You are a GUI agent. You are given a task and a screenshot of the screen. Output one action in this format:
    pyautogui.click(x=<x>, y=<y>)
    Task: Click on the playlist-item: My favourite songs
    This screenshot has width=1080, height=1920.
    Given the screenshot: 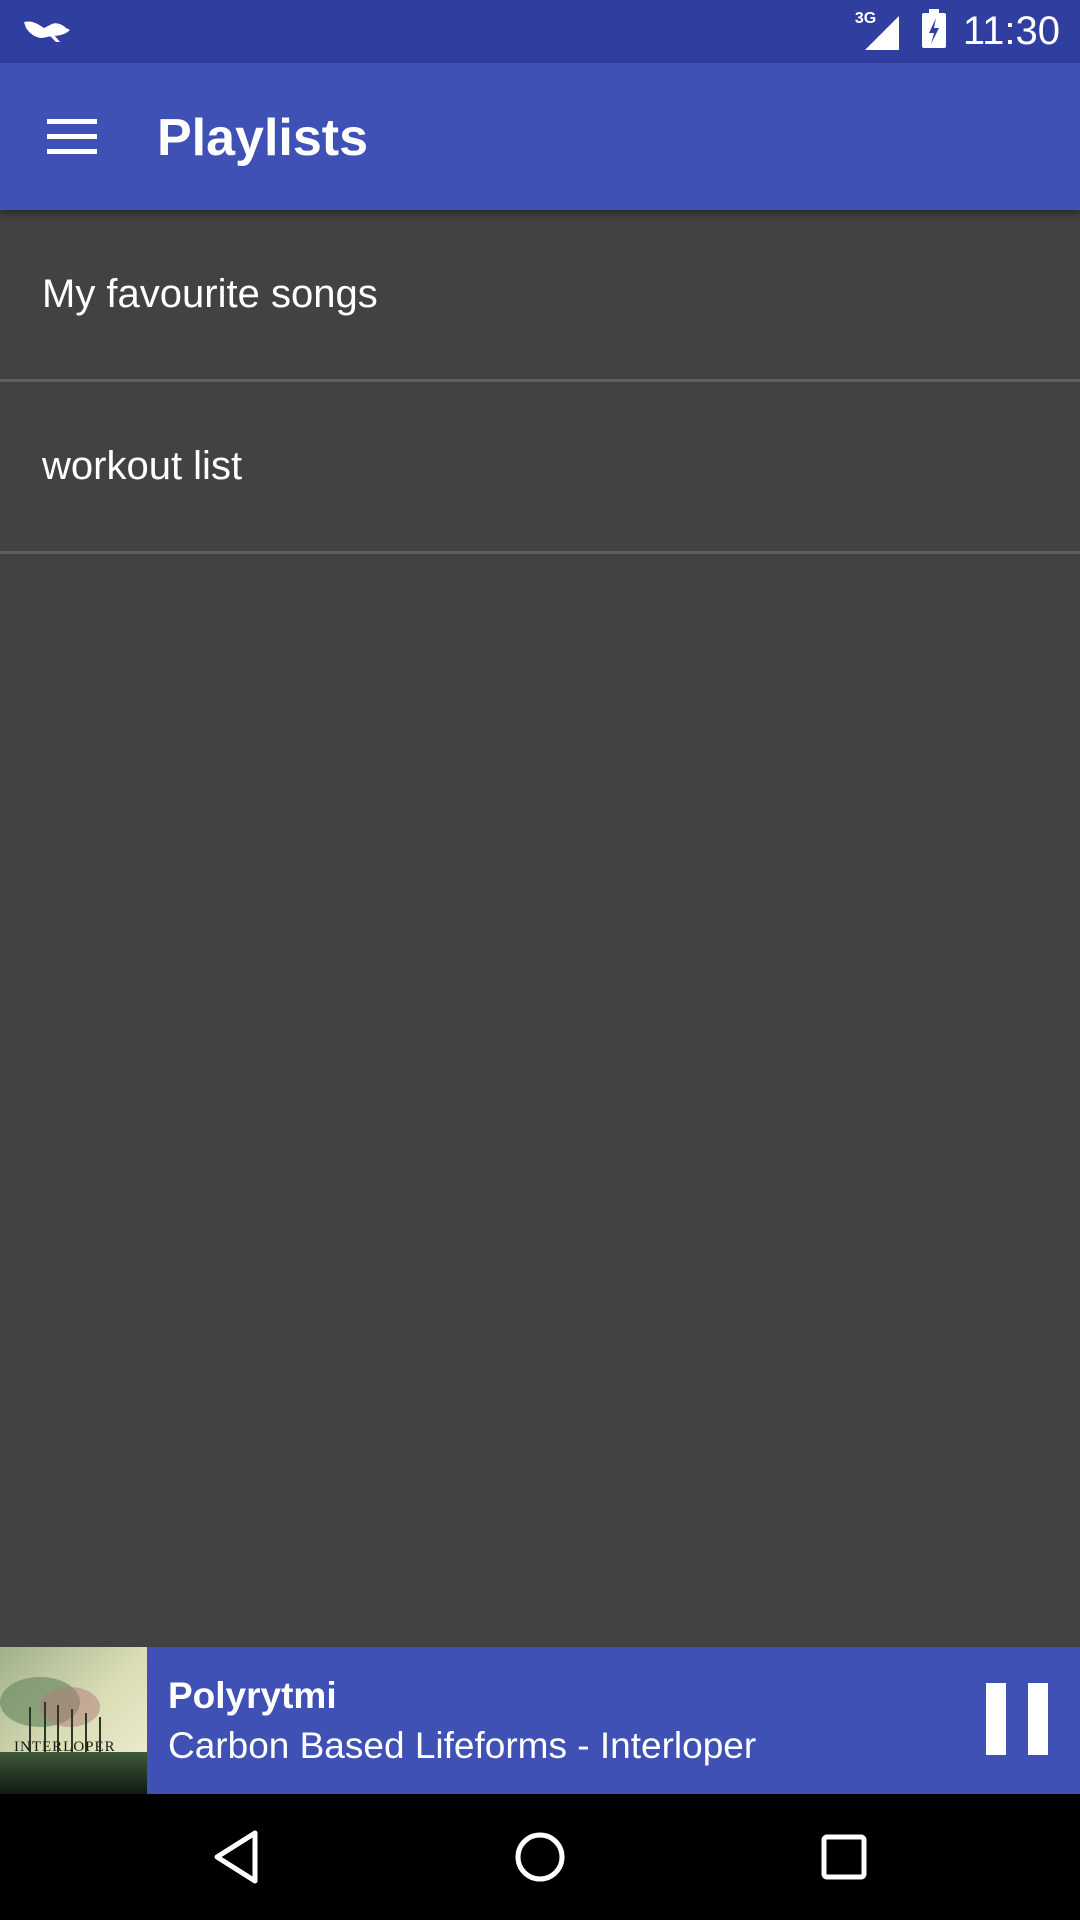 What is the action you would take?
    pyautogui.click(x=540, y=296)
    